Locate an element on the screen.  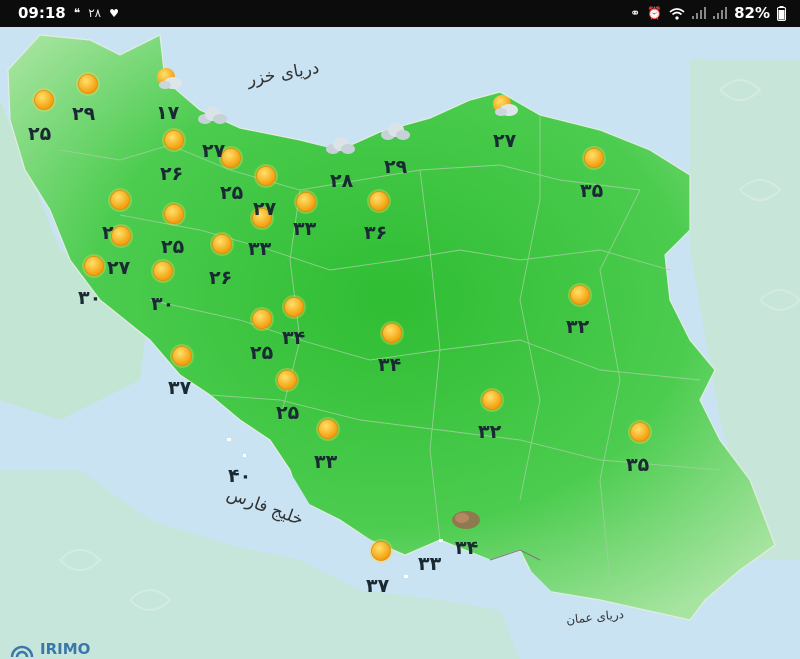
irimo-logo: IRIMO is located at coordinates (49, 649).